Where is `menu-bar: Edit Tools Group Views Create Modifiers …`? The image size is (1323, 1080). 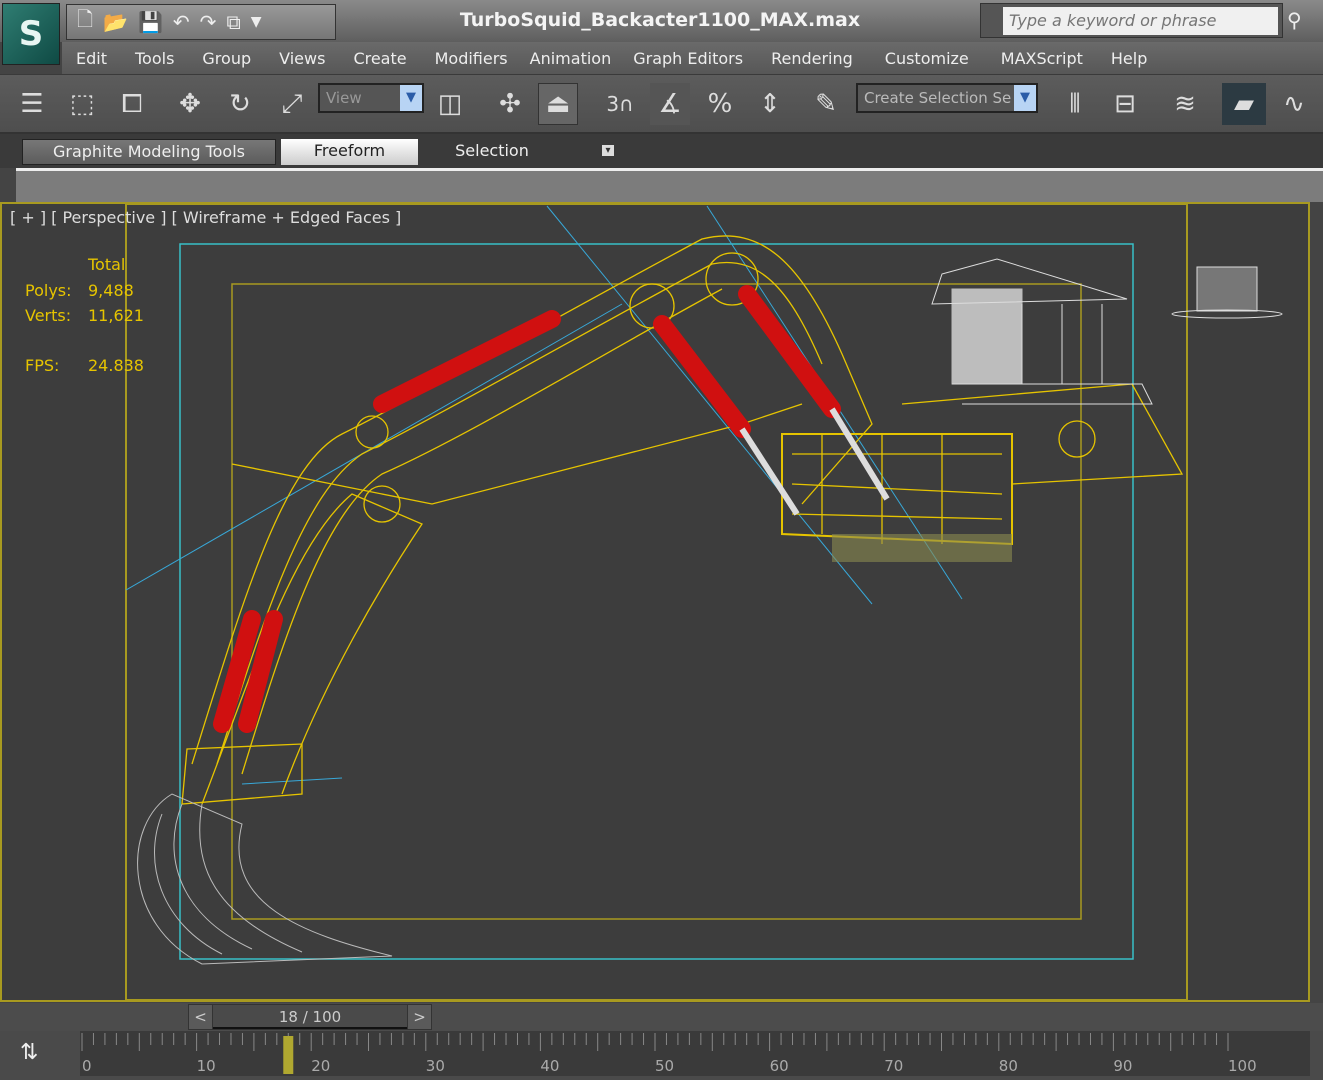 menu-bar: Edit Tools Group Views Create Modifiers … is located at coordinates (692, 58).